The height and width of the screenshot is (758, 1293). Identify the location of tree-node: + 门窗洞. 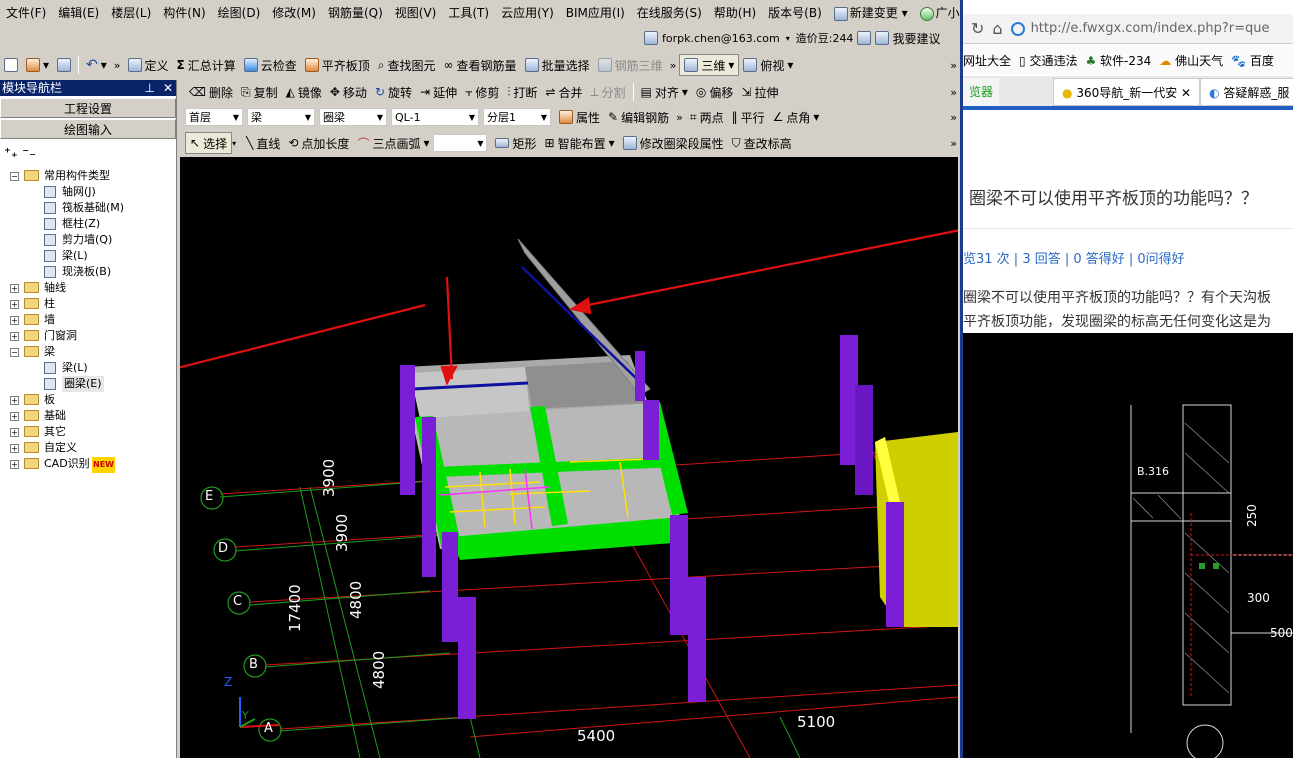
(88, 336).